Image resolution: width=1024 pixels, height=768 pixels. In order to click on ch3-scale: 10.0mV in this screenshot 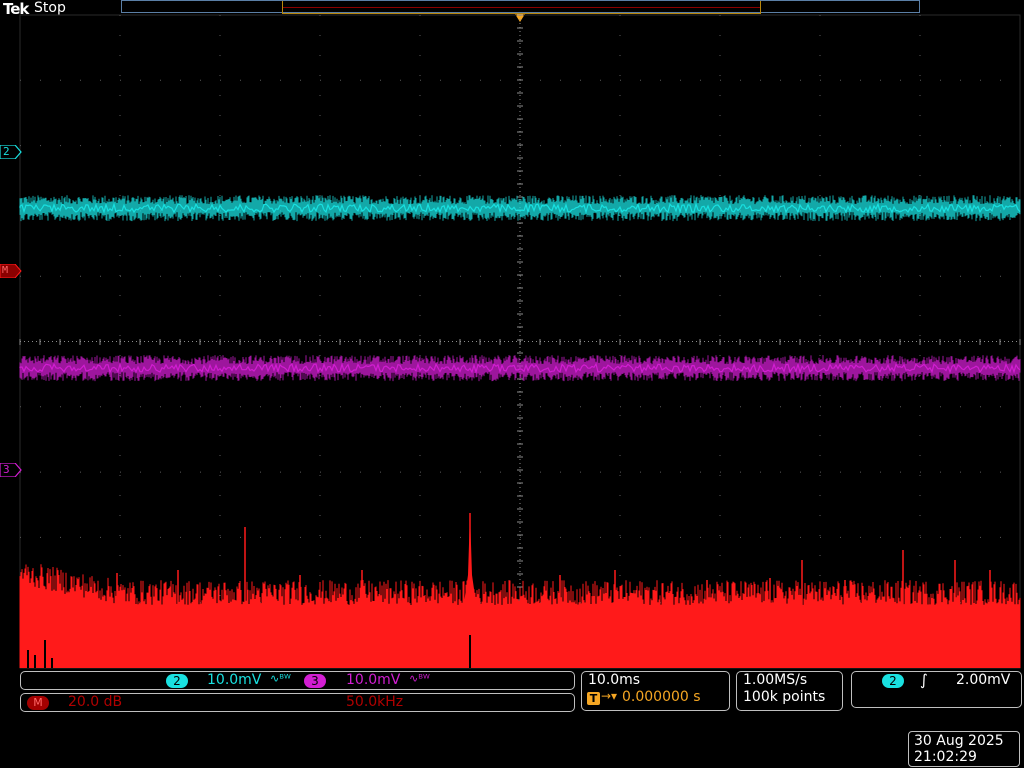, I will do `click(373, 680)`.